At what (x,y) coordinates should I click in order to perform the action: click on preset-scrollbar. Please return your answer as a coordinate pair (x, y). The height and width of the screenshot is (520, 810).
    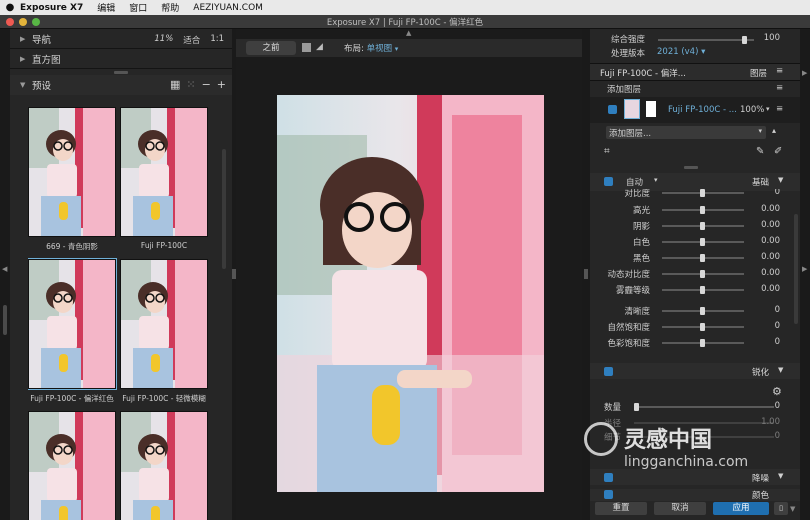
    Looking at the image, I should click on (224, 209).